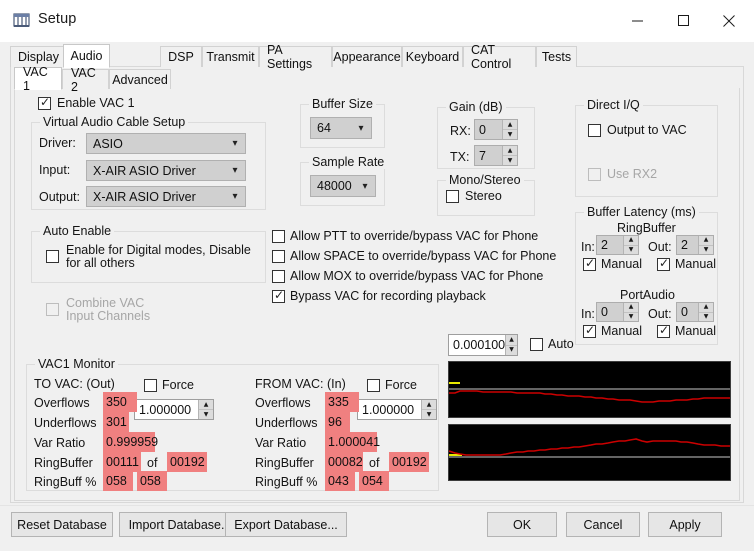 The height and width of the screenshot is (551, 754). I want to click on allow-space-checkbox, so click(278, 256).